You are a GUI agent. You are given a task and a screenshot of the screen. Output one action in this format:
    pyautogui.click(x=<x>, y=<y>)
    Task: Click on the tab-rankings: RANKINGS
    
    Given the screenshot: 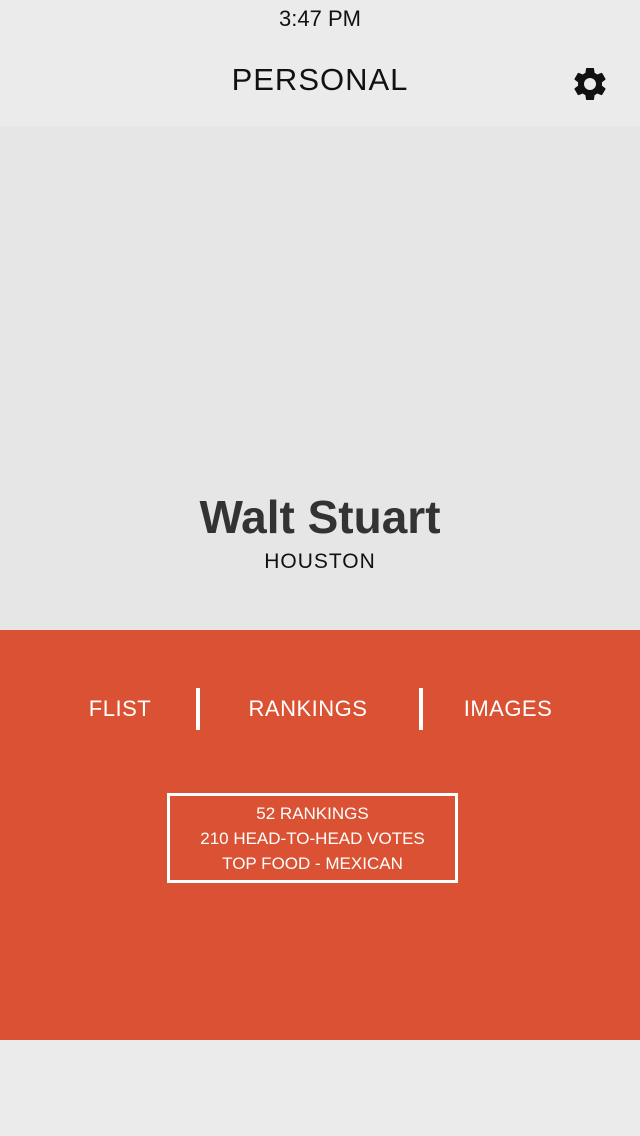 What is the action you would take?
    pyautogui.click(x=308, y=709)
    